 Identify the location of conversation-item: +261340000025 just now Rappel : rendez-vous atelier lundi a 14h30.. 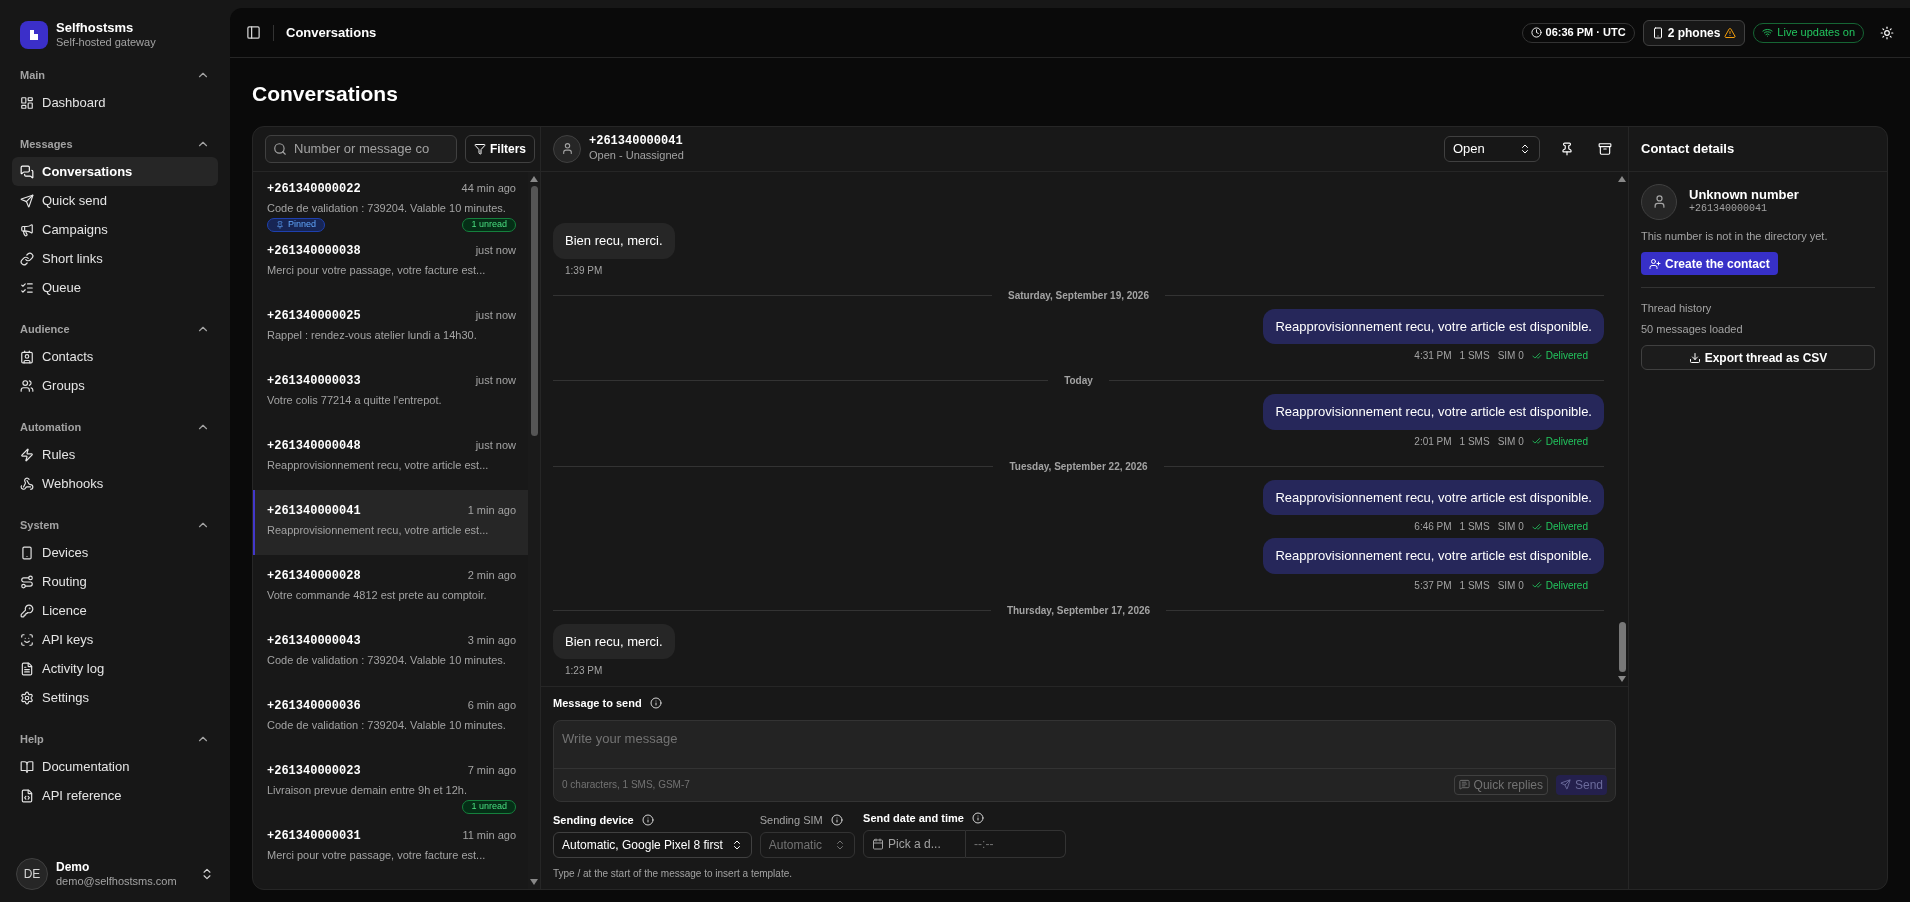
(390, 327).